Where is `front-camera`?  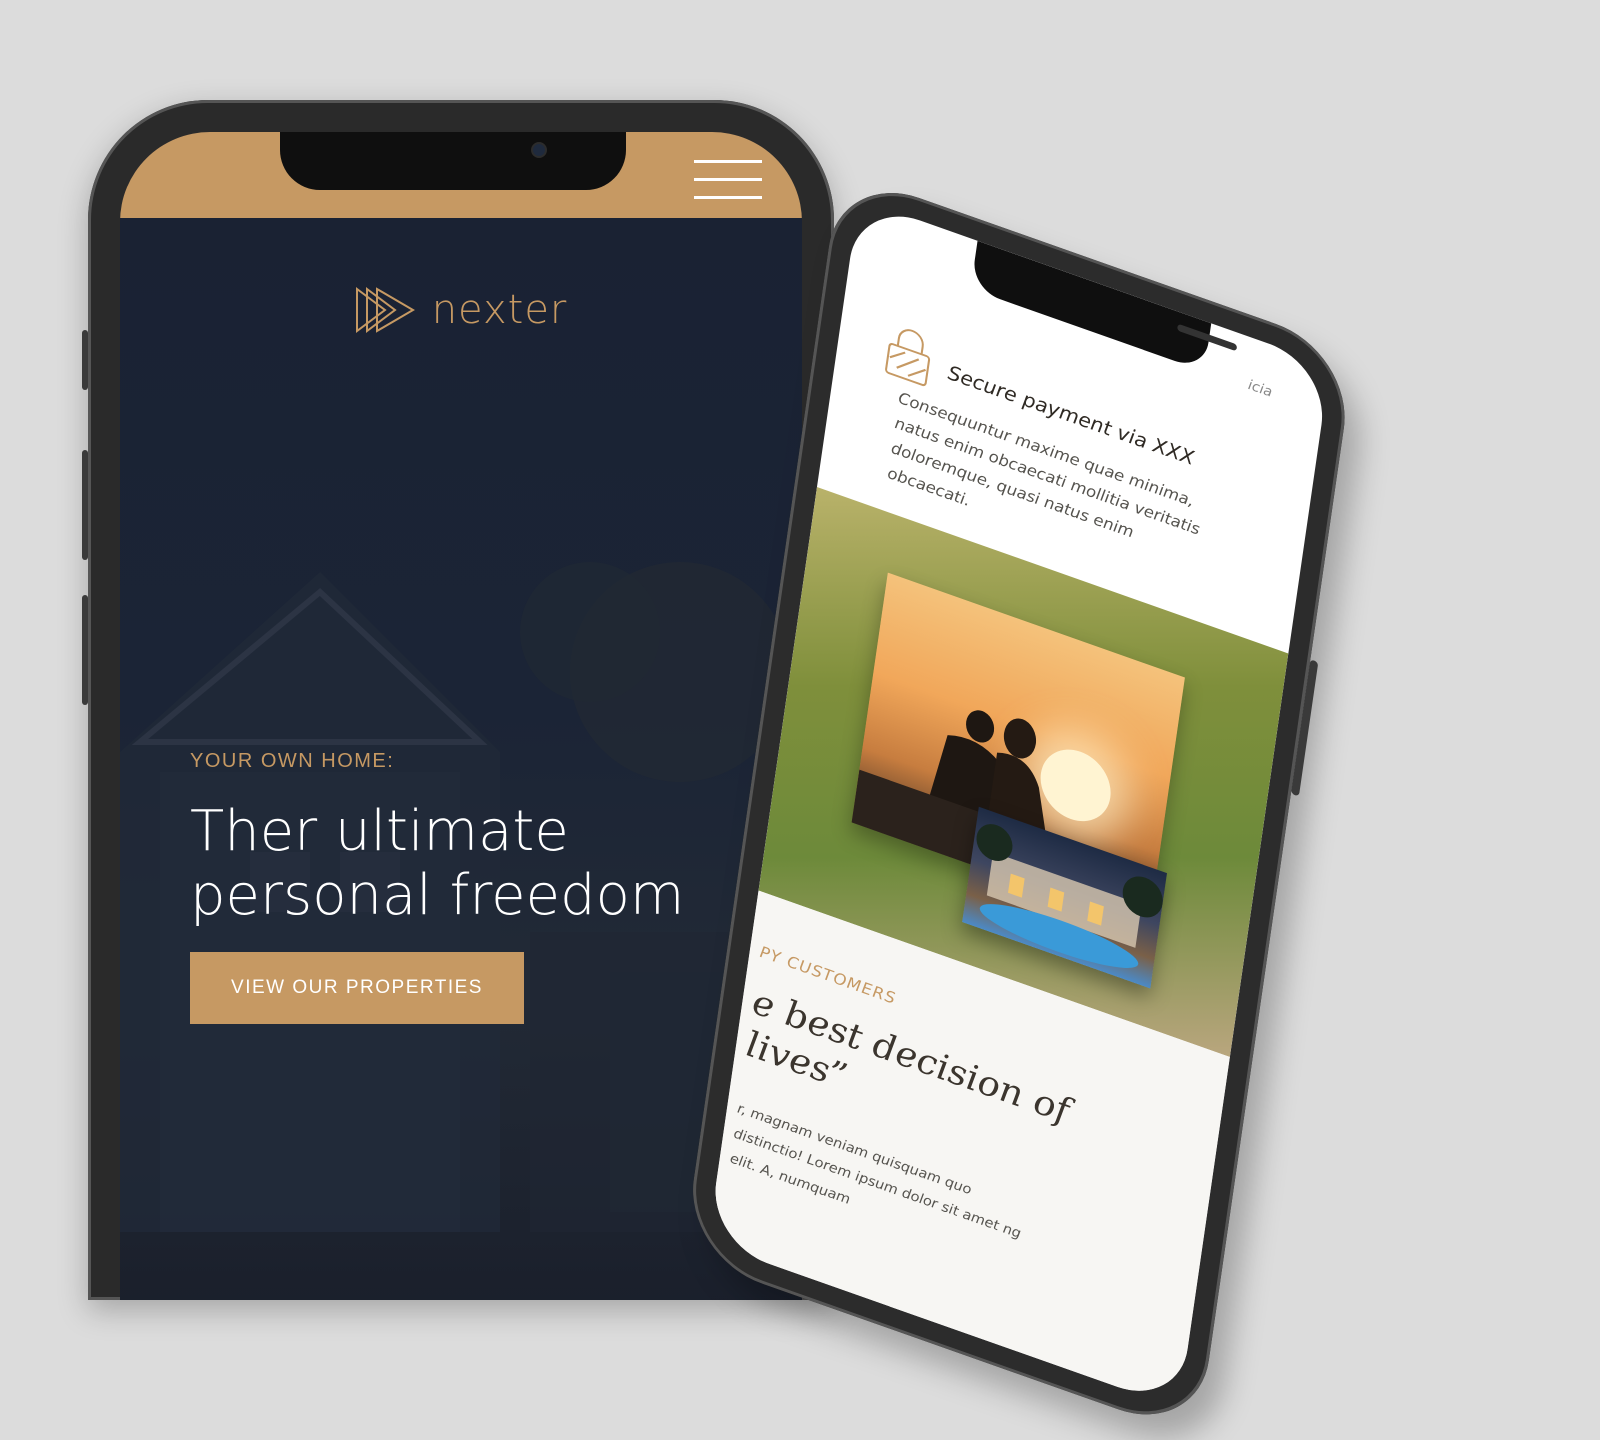 front-camera is located at coordinates (539, 150).